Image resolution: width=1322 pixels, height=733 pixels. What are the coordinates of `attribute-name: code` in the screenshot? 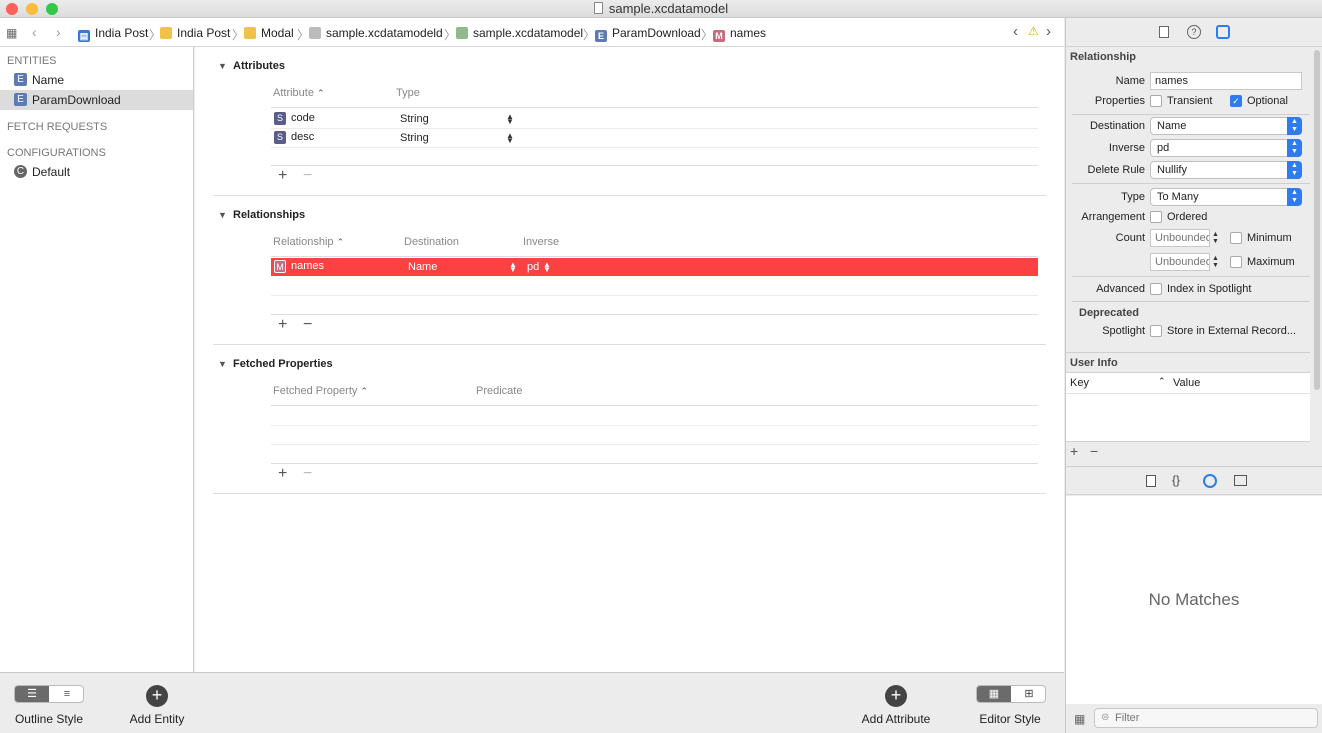 It's located at (303, 118).